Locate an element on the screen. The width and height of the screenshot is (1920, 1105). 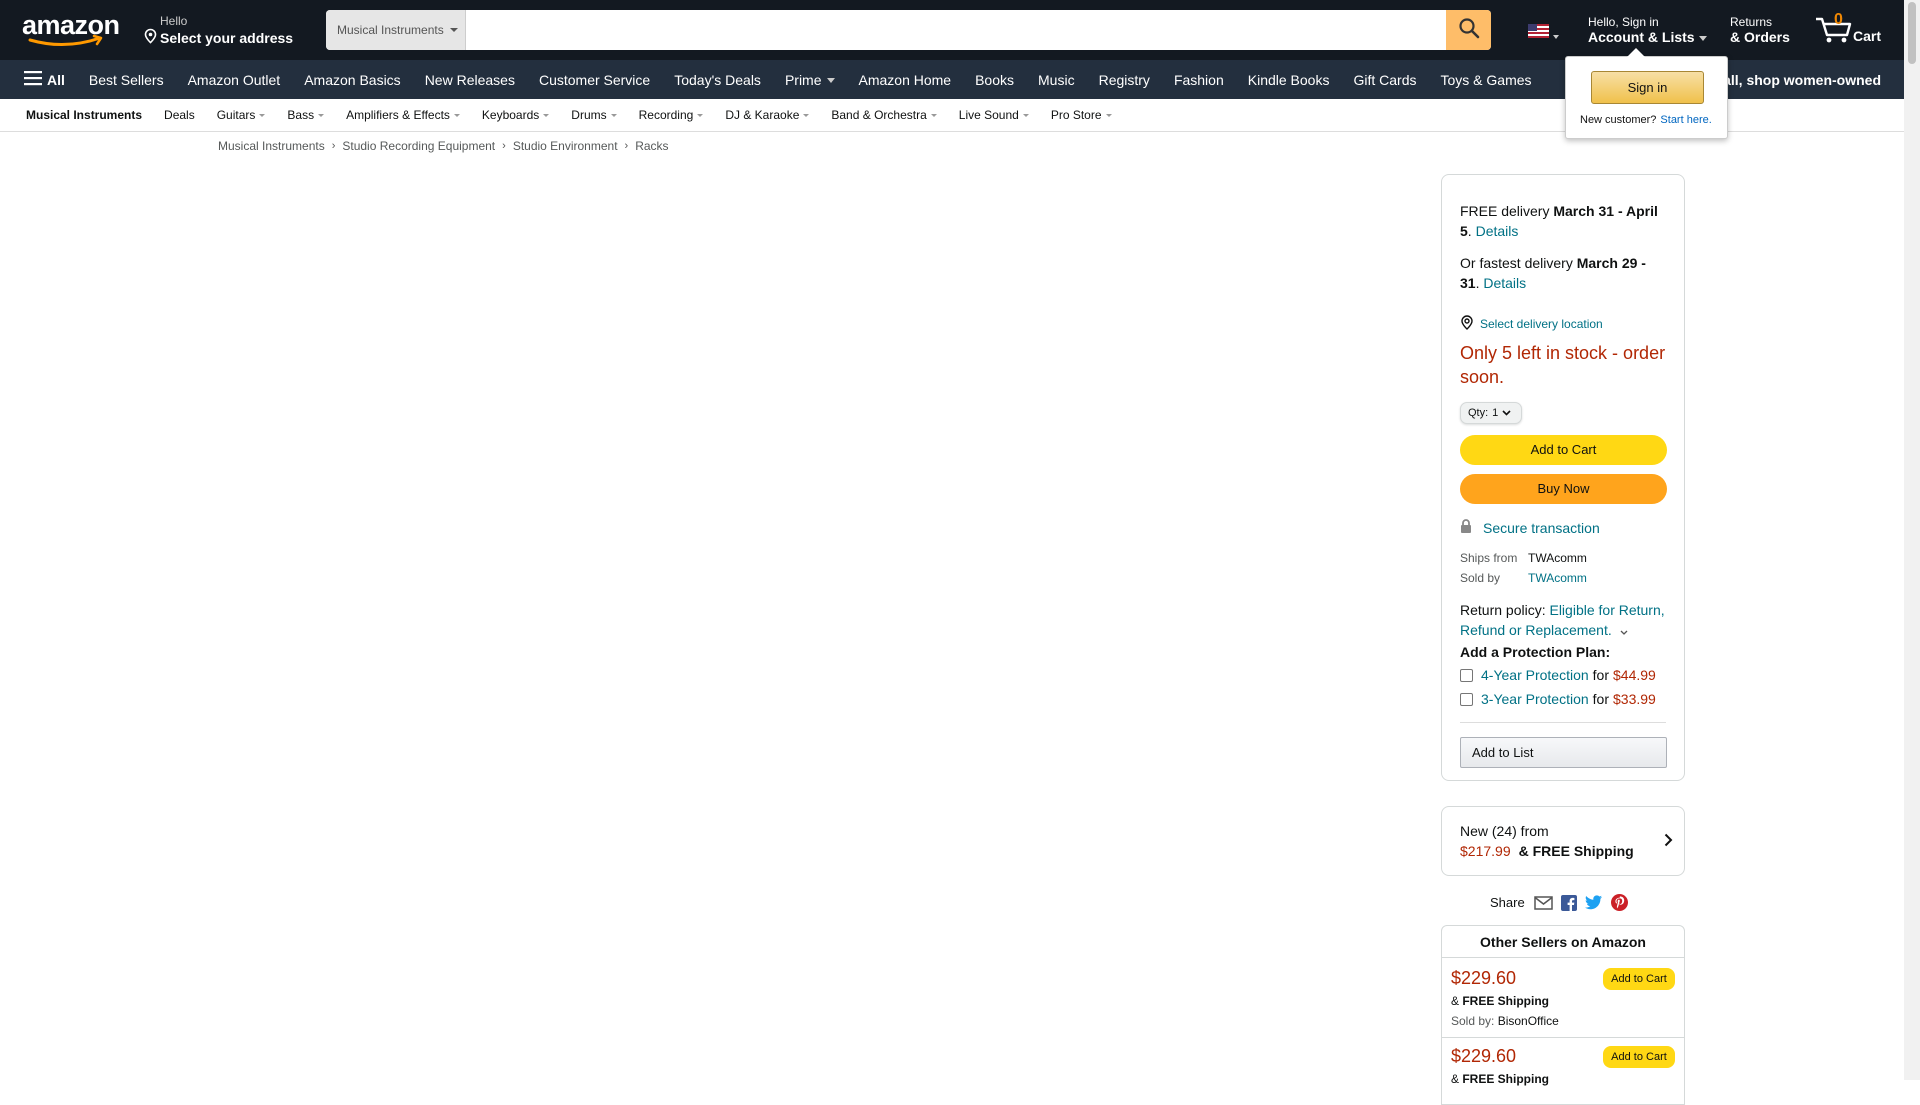
subnav-keyboards: Keyboards is located at coordinates (516, 115).